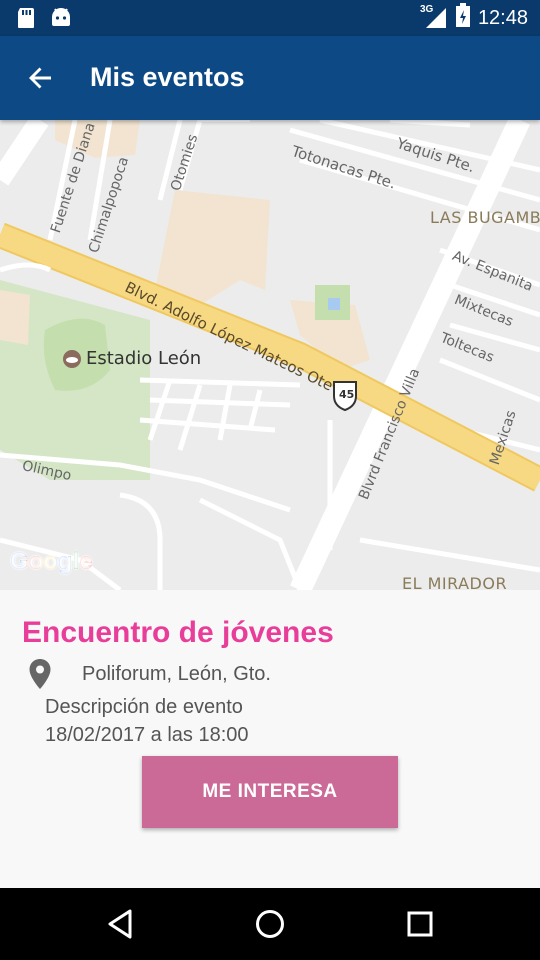  What do you see at coordinates (176, 674) in the screenshot?
I see `event-location: Poliforum, León, Gto.` at bounding box center [176, 674].